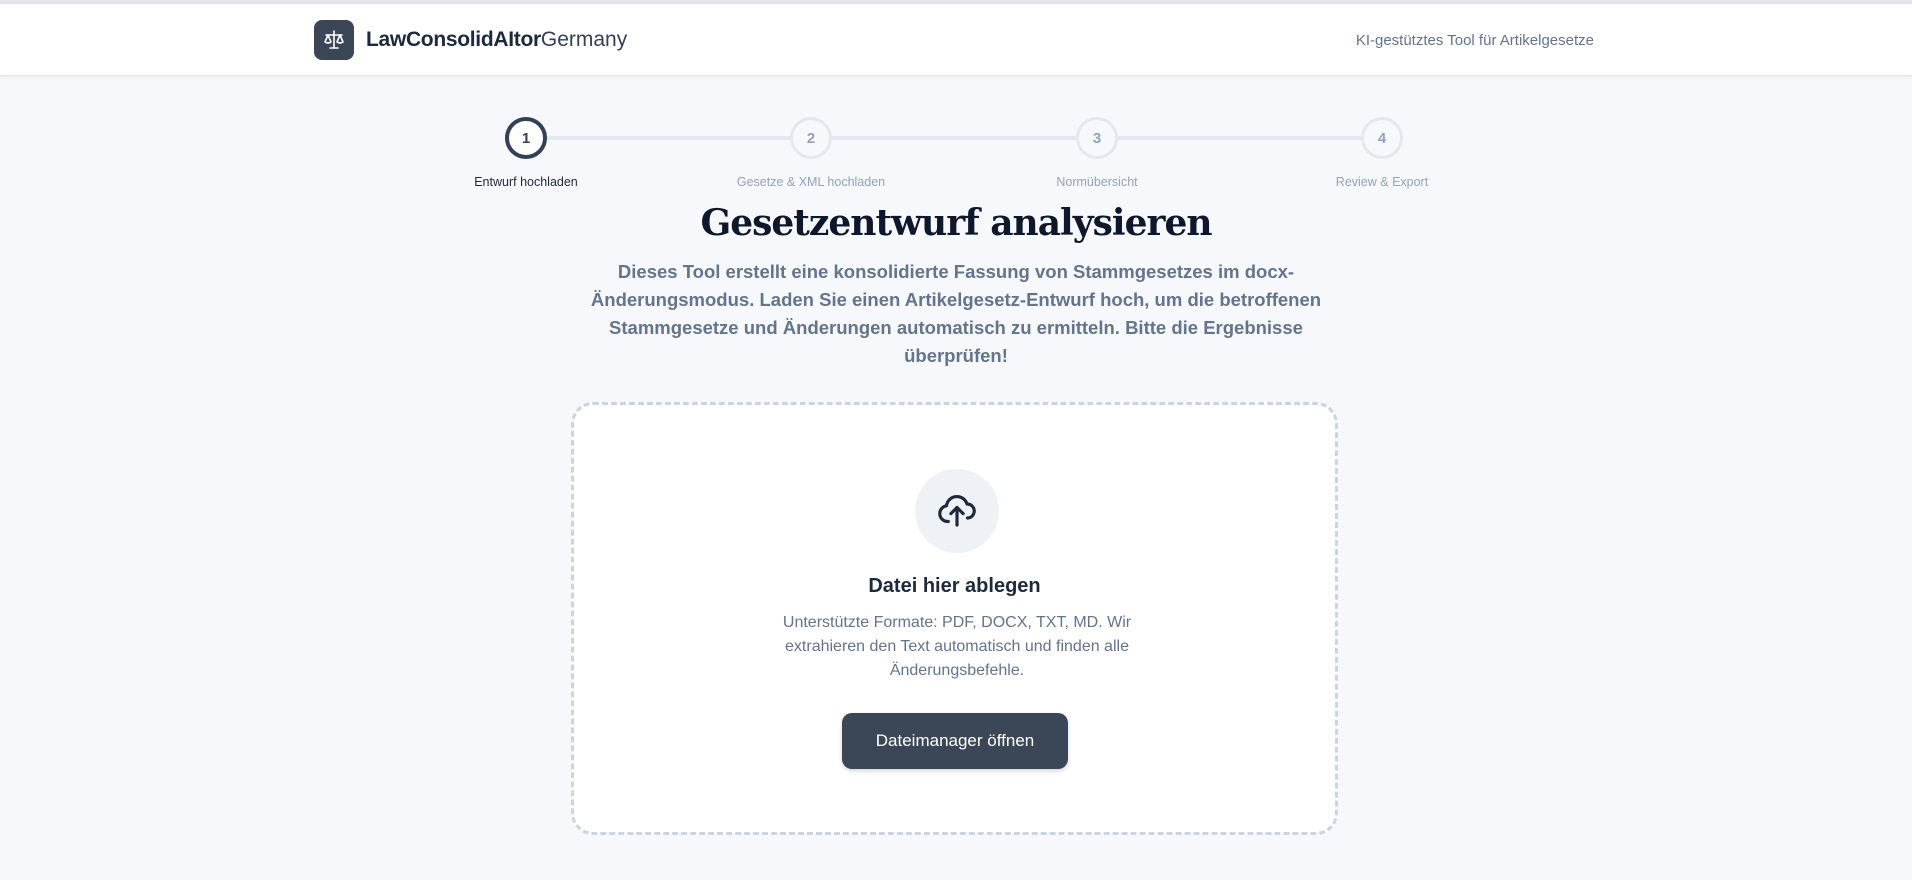  I want to click on step-2-label: Gesetze & XML hochladen, so click(811, 182).